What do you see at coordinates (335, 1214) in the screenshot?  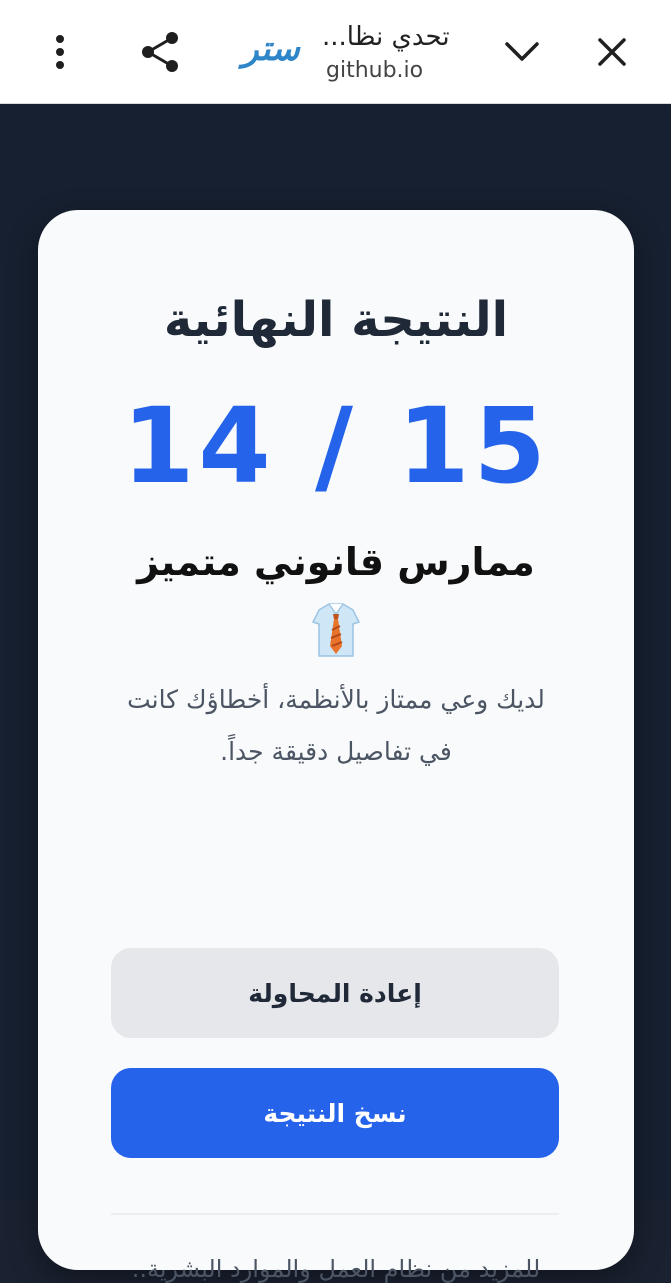 I see `divider` at bounding box center [335, 1214].